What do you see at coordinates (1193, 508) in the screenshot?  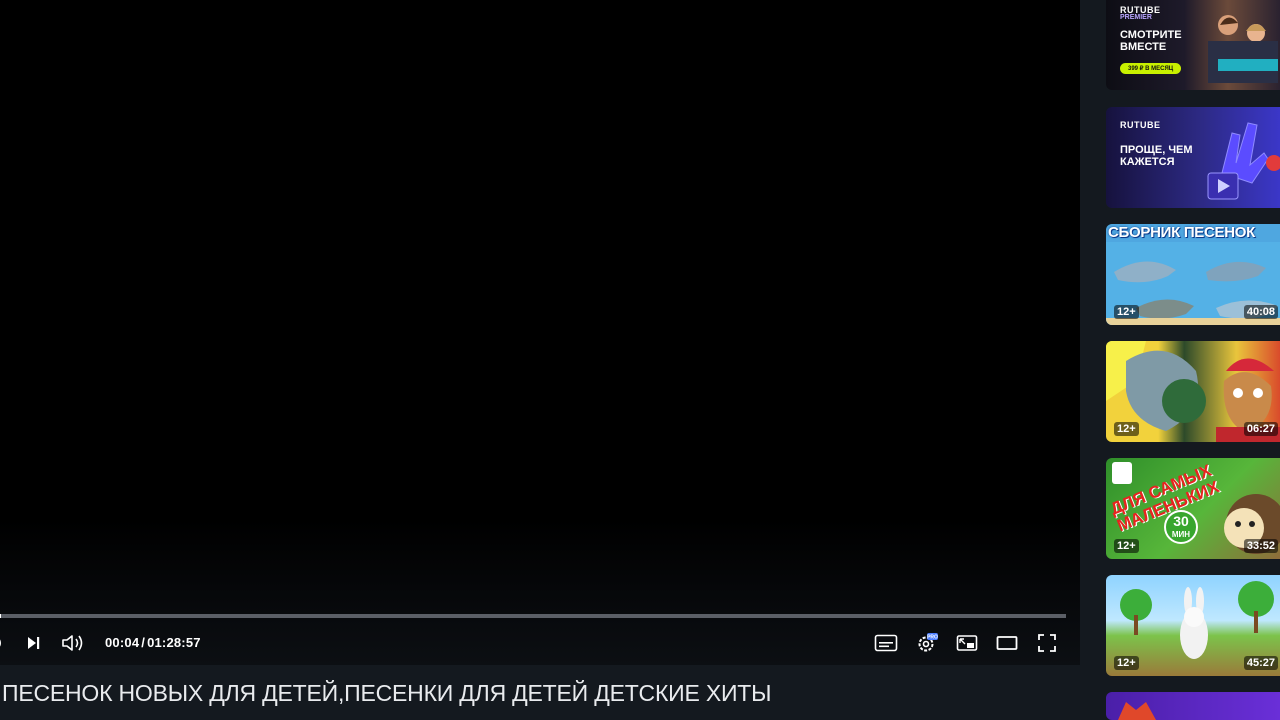 I see `video-card-3: ДЛЯ САМЫХ МАЛЕНЬКИХ 30 МИН 12+ 33:52` at bounding box center [1193, 508].